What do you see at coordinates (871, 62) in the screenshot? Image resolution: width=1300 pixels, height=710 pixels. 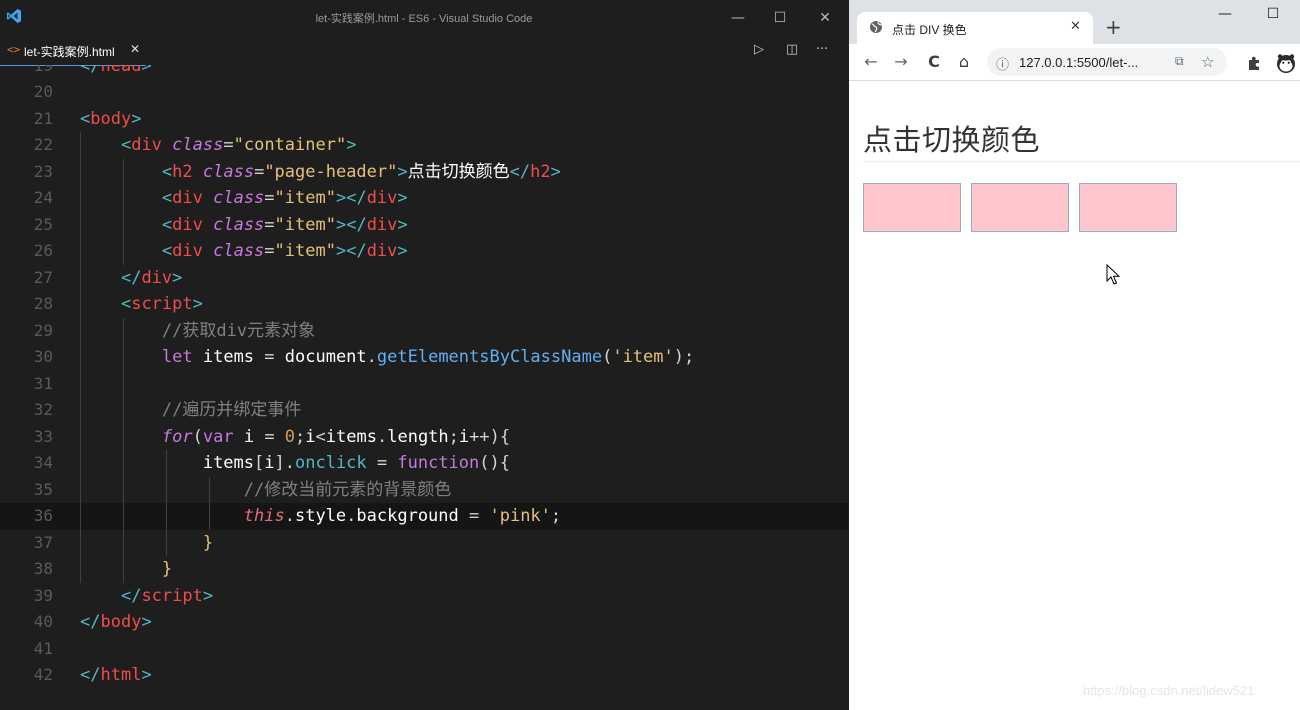 I see `back-button: ←` at bounding box center [871, 62].